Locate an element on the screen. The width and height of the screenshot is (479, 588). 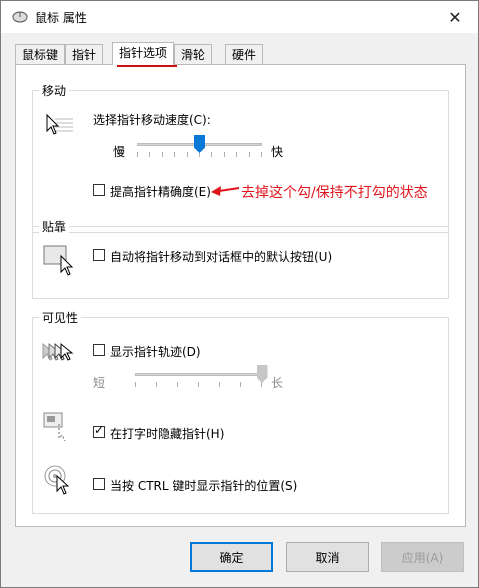
slow-label: 慢 is located at coordinates (119, 152).